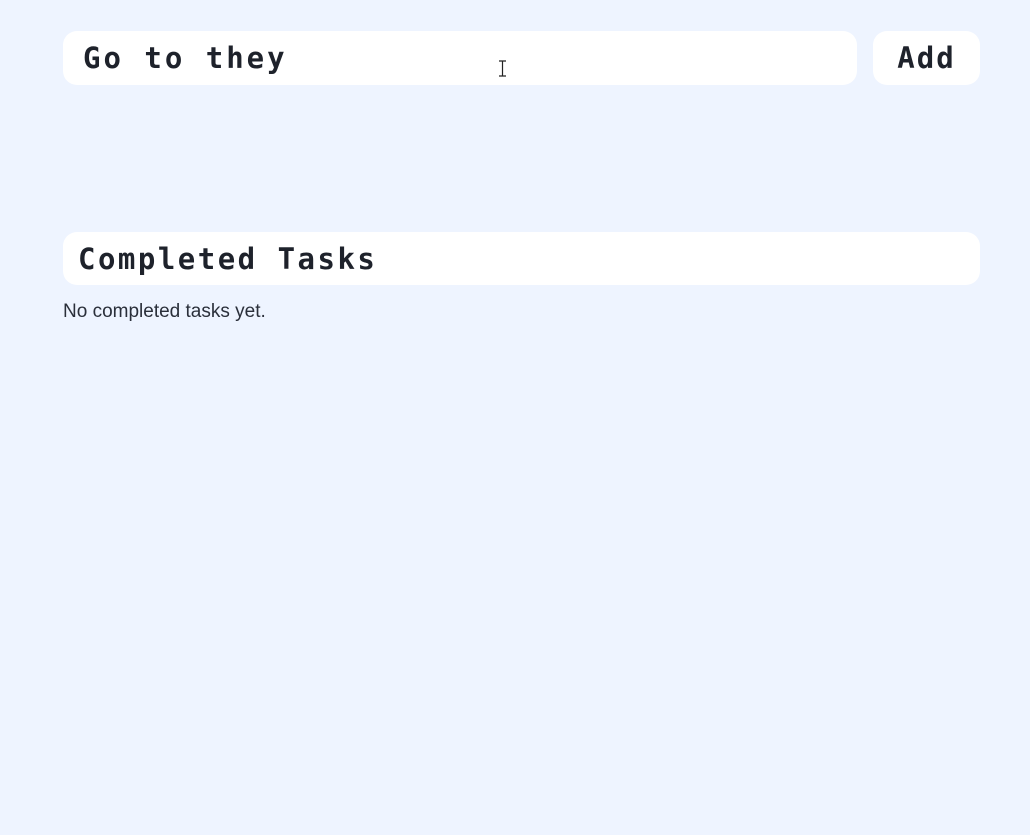 The height and width of the screenshot is (835, 1030). I want to click on completed-tasks-header: Completed Tasks, so click(521, 258).